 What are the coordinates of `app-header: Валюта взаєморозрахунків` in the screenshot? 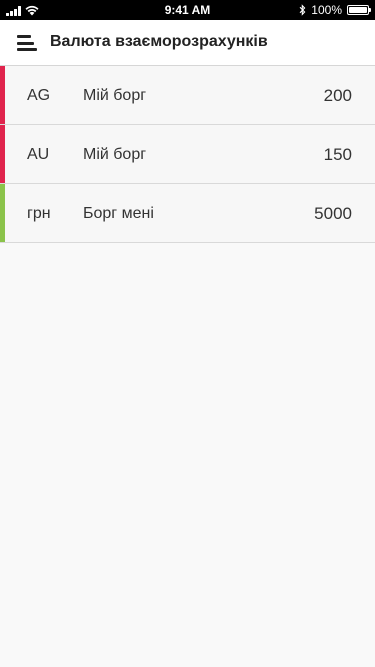 It's located at (187, 43).